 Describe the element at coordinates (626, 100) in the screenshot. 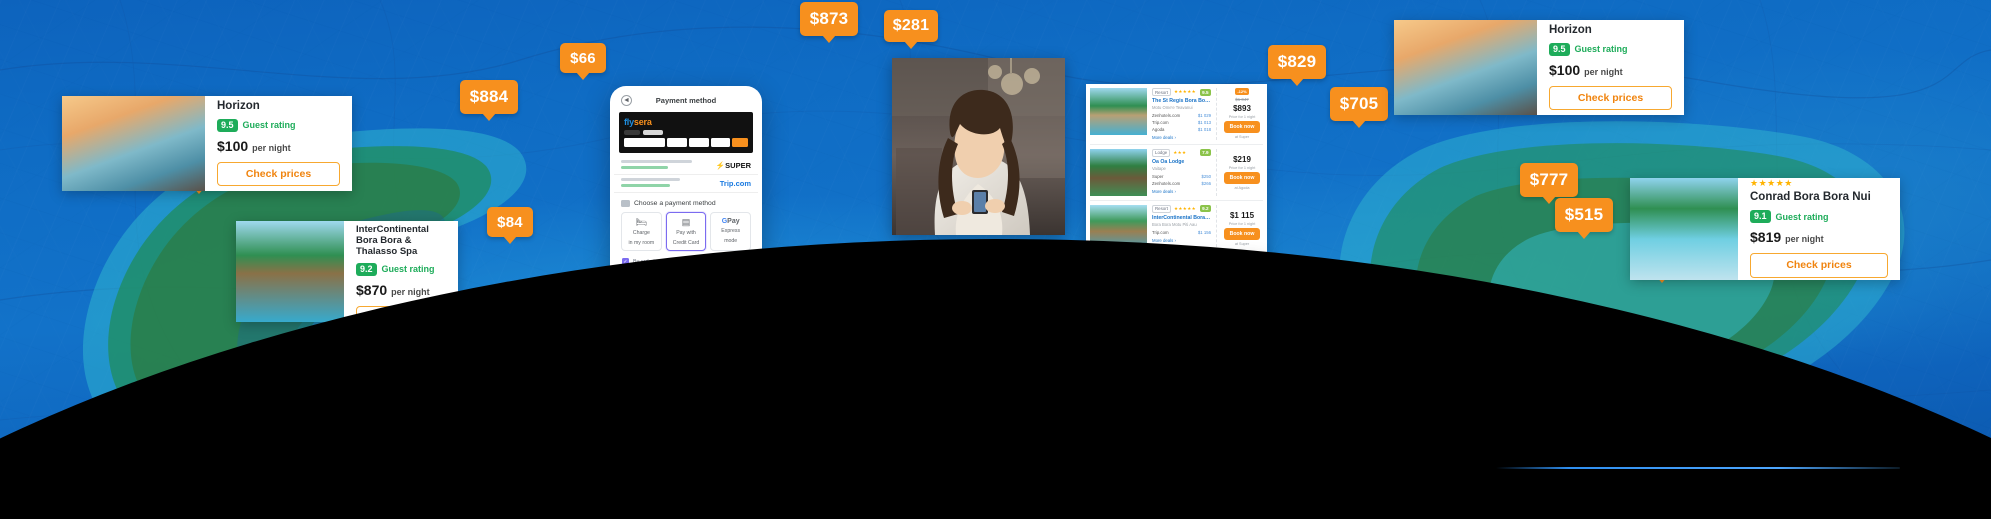

I see `back-arrow-icon: ◄` at that location.